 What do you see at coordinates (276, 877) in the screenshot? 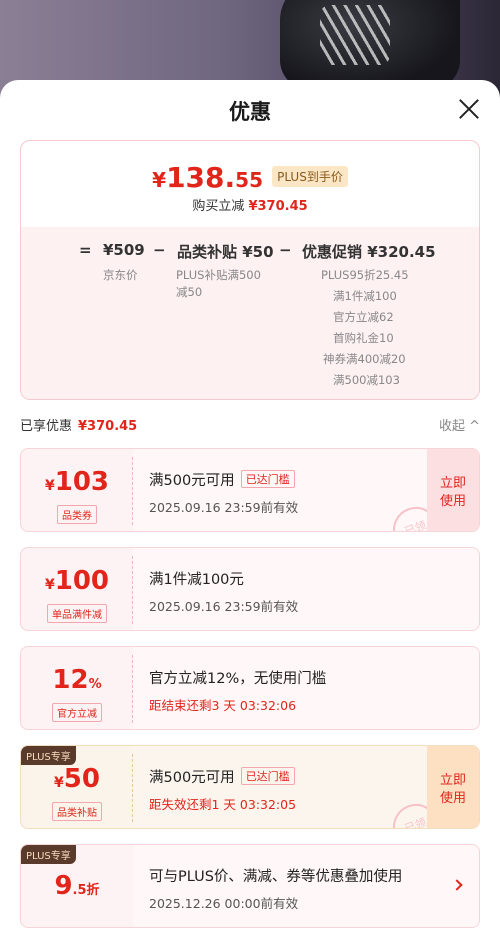
I see `coupon-condition: 可与PLUS价、满减、券等优惠叠加使用` at bounding box center [276, 877].